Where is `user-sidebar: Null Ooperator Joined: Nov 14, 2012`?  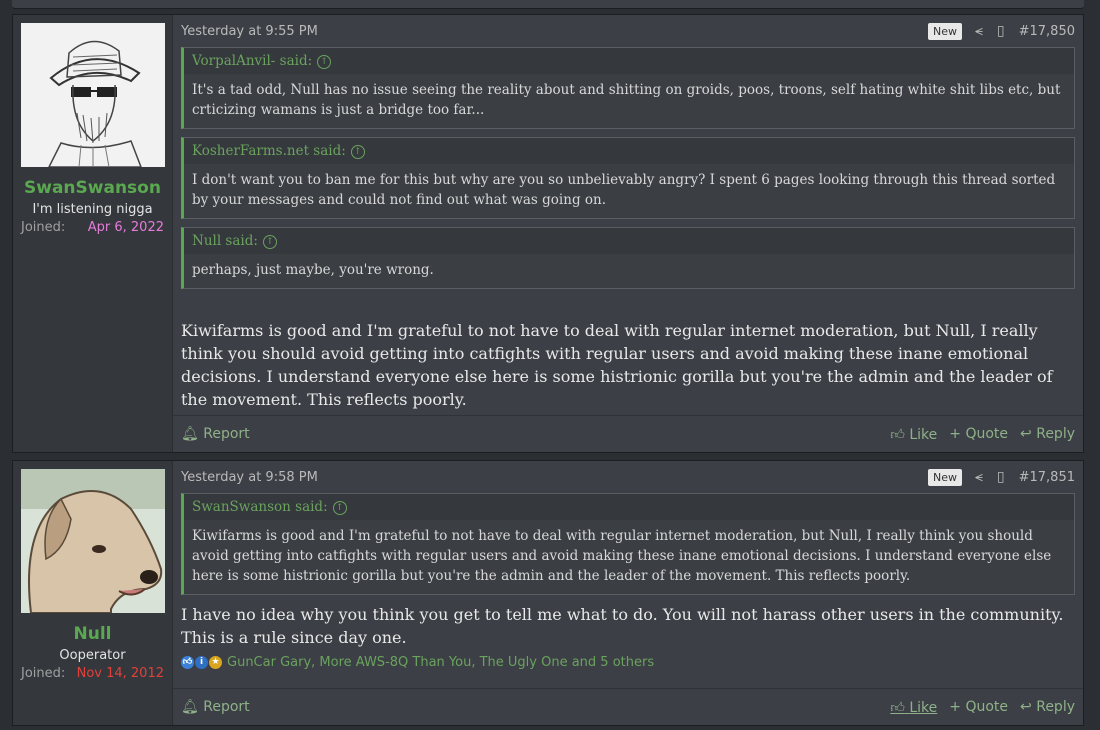 user-sidebar: Null Ooperator Joined: Nov 14, 2012 is located at coordinates (93, 593).